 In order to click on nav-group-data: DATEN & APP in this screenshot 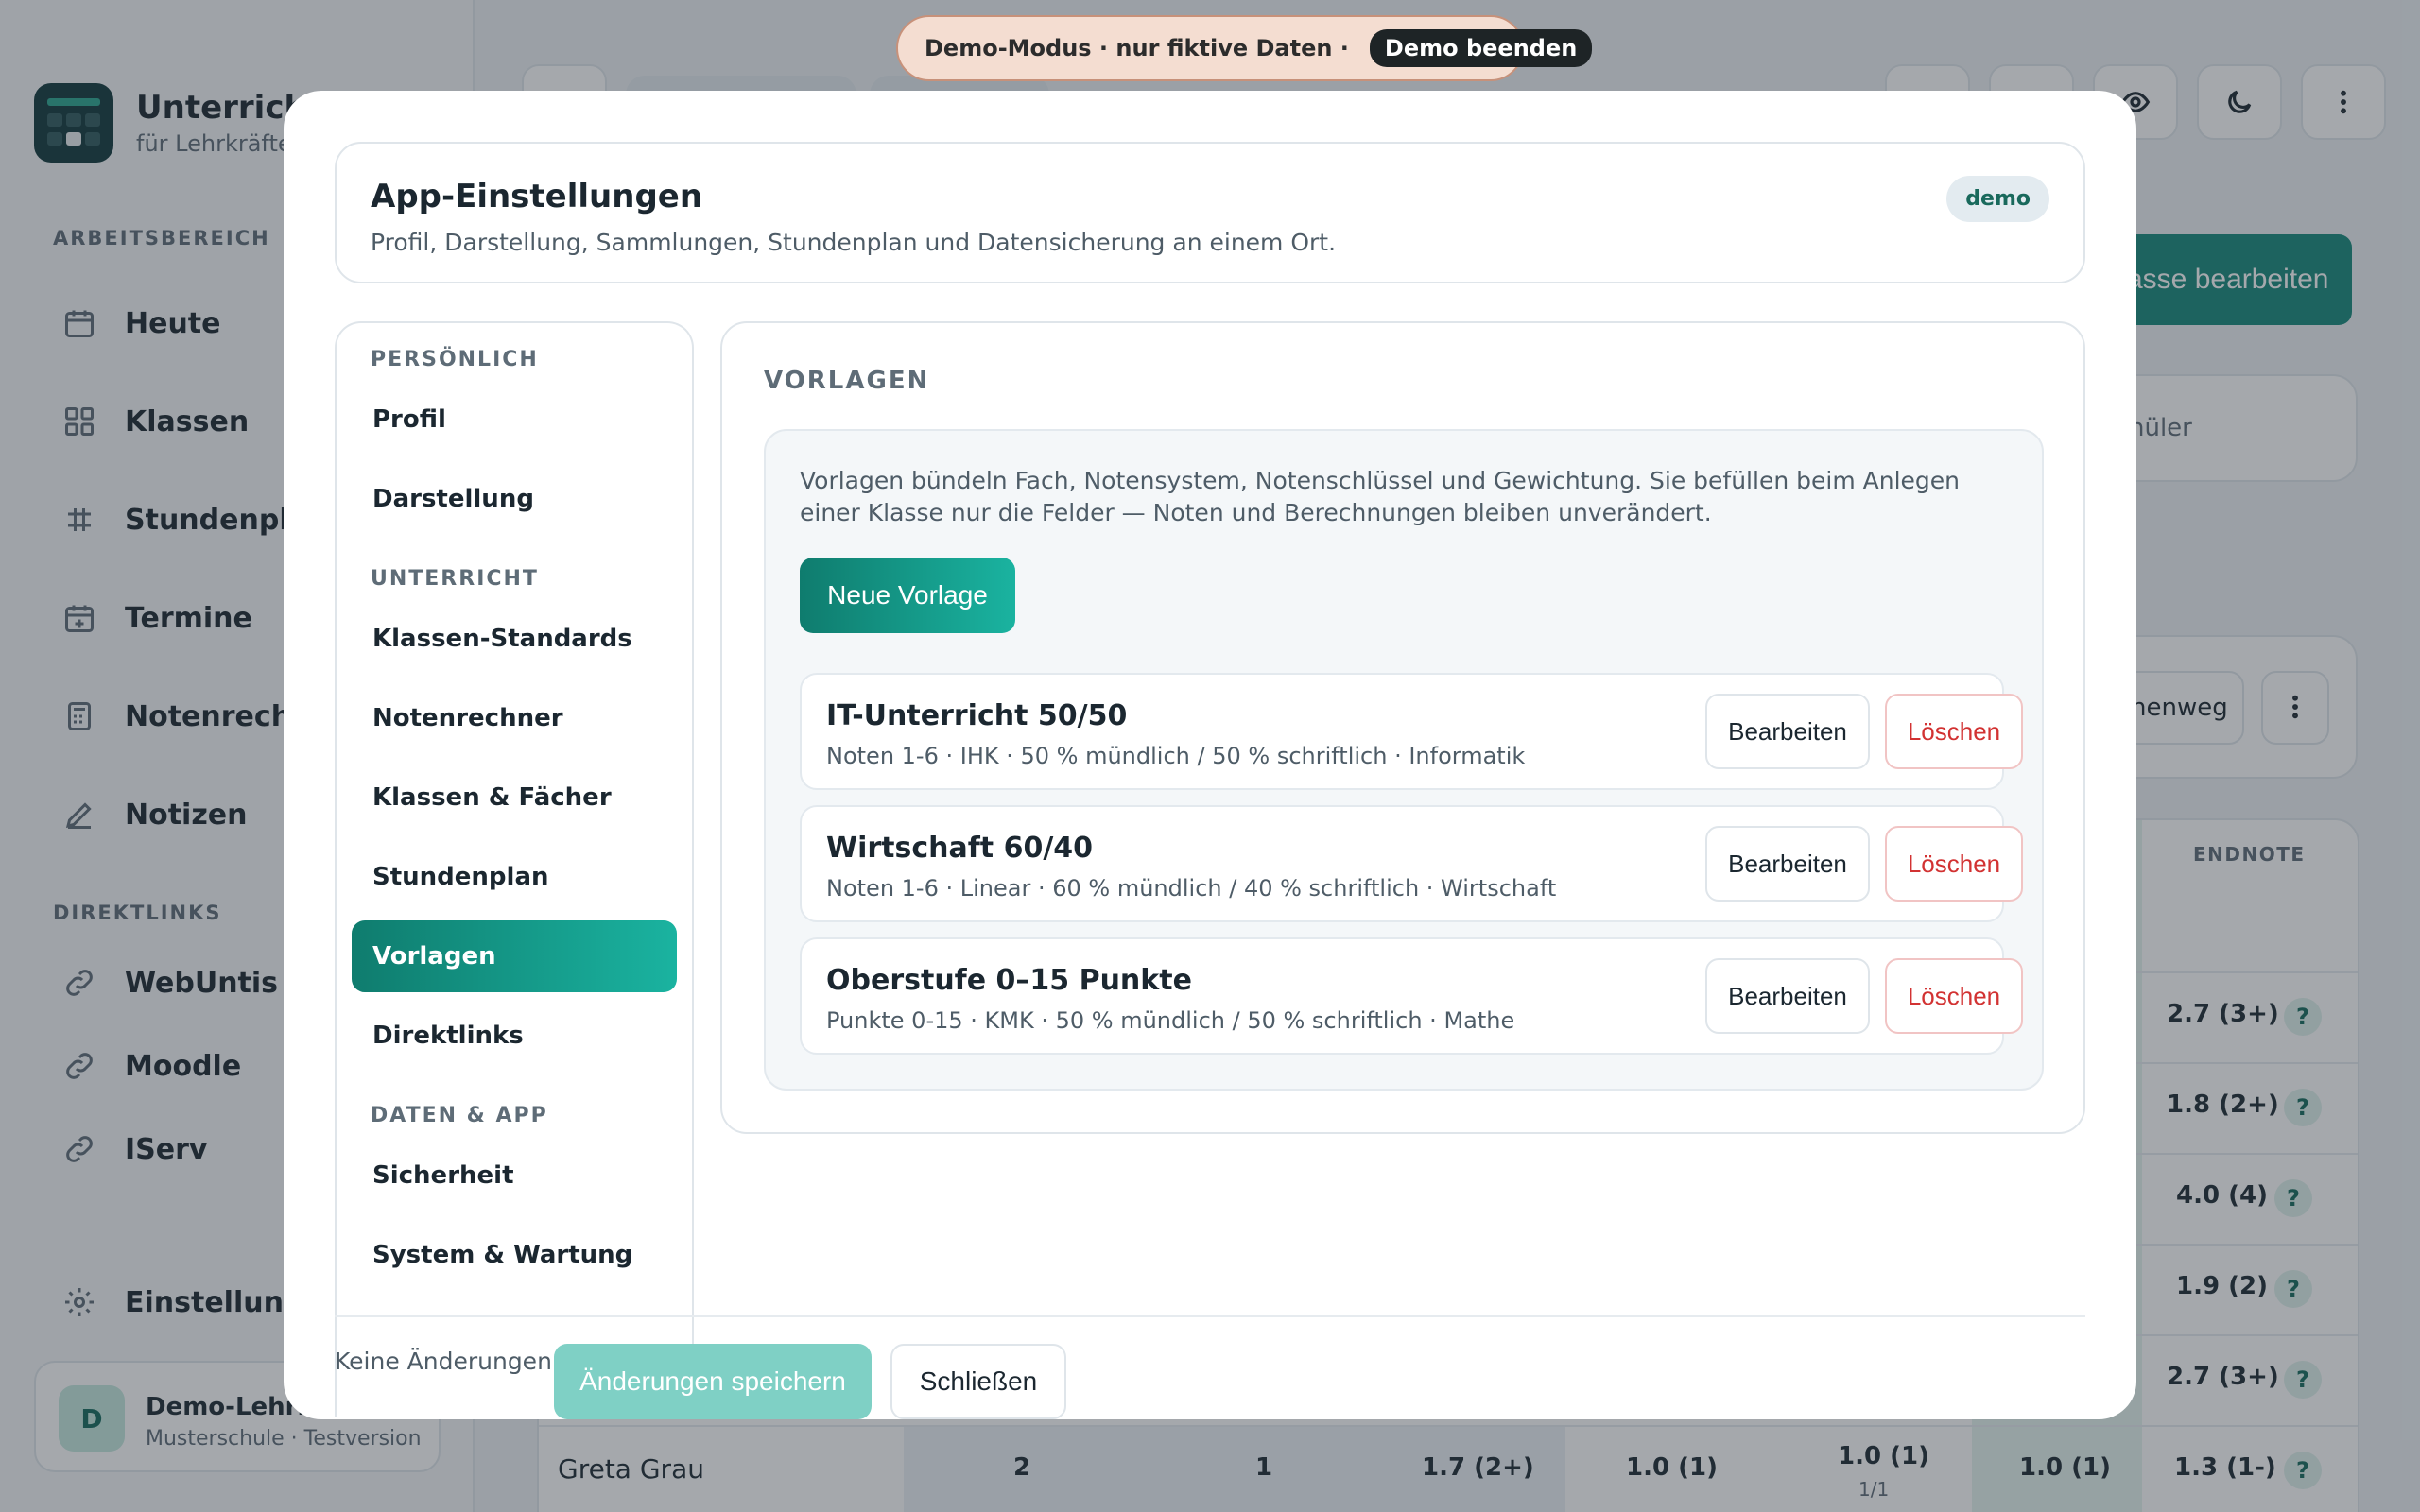, I will do `click(459, 1115)`.